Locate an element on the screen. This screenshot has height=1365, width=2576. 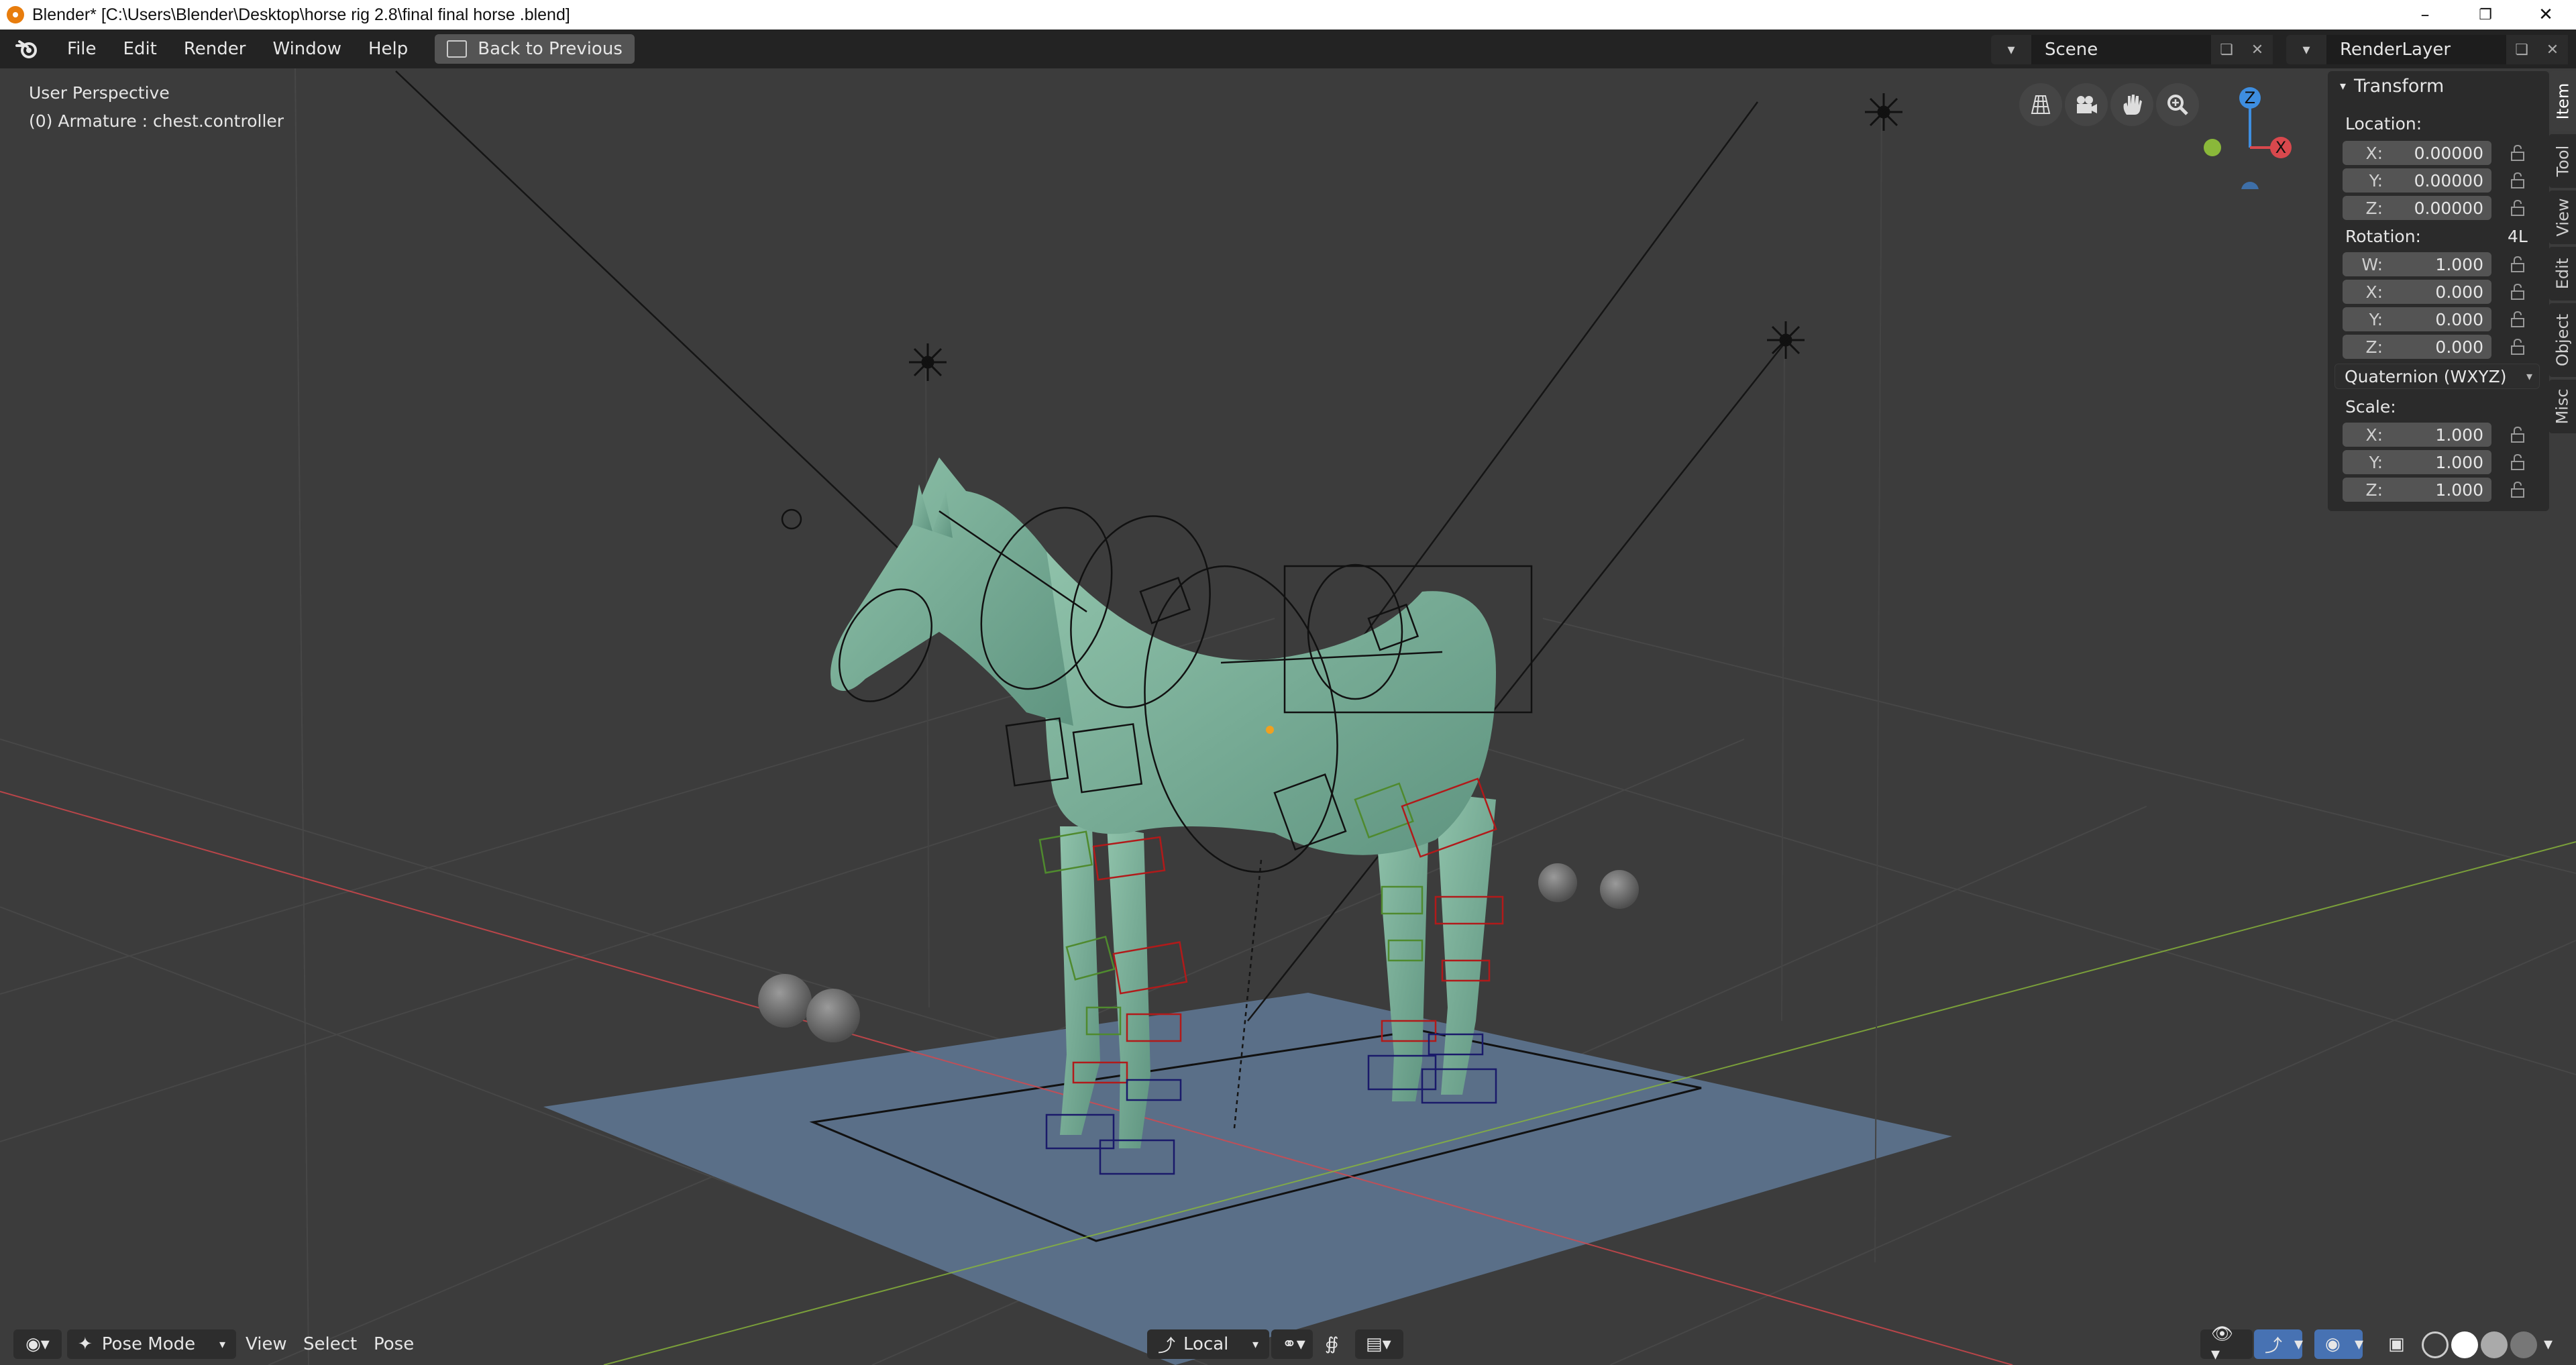
pan-view-icon is located at coordinates (2131, 105).